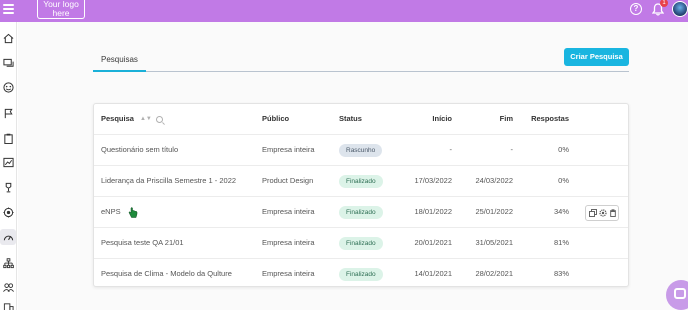 The height and width of the screenshot is (310, 688). I want to click on column-header-end: Fim, so click(506, 118).